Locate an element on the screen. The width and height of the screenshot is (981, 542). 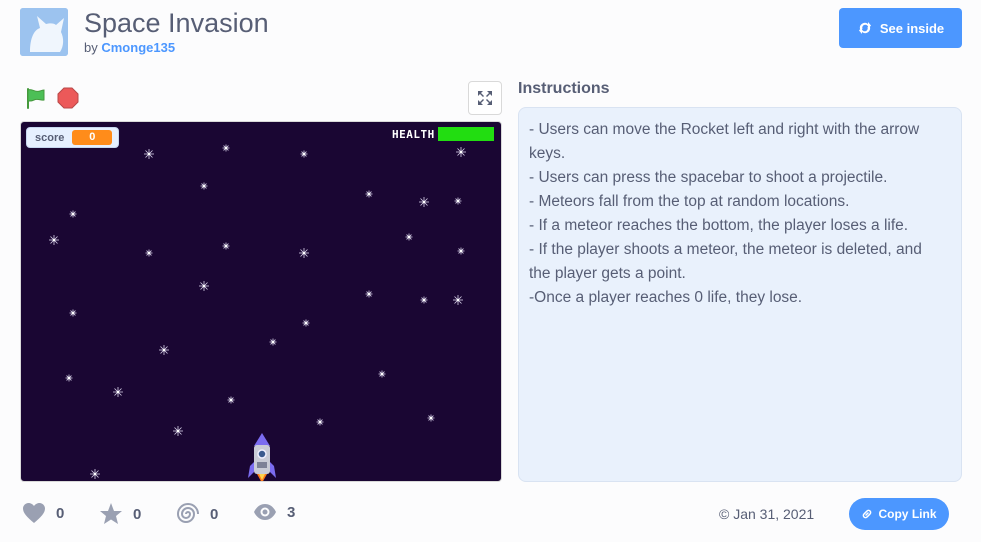
fullscreen-button is located at coordinates (485, 98).